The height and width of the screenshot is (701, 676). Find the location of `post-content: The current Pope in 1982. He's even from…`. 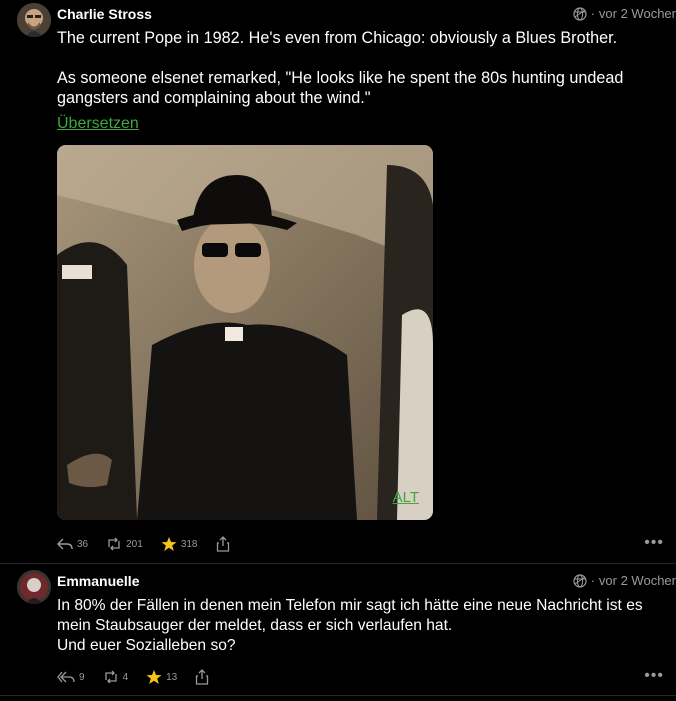

post-content: The current Pope in 1982. He's even from… is located at coordinates (357, 68).